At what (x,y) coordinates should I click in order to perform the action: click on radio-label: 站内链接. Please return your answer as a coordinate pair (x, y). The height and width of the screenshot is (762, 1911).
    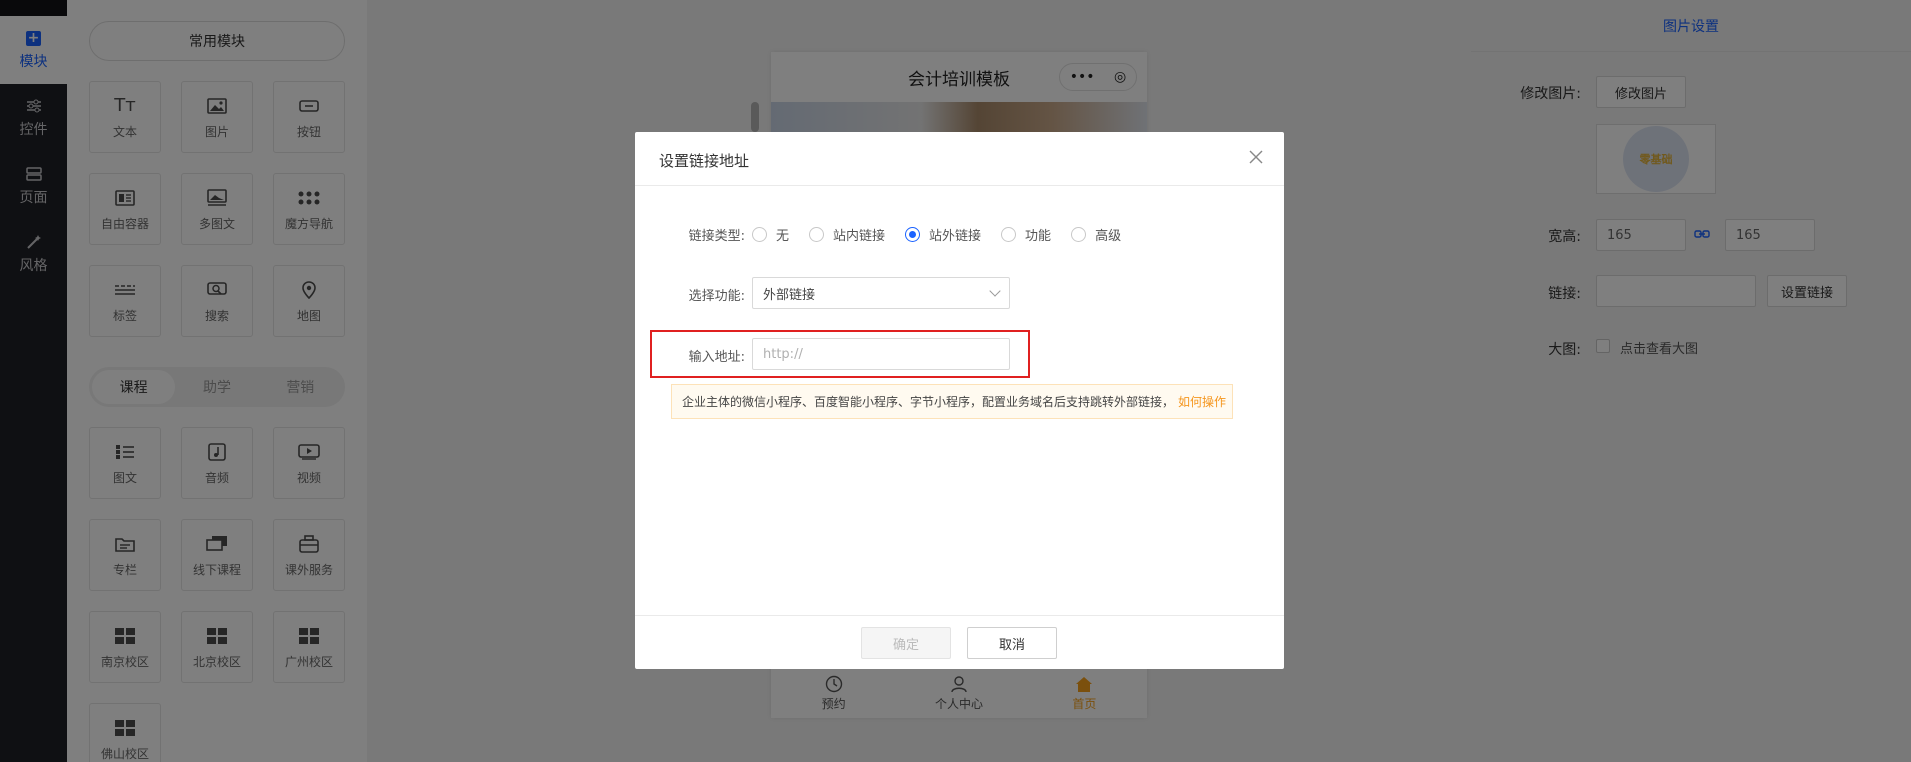
    Looking at the image, I should click on (859, 236).